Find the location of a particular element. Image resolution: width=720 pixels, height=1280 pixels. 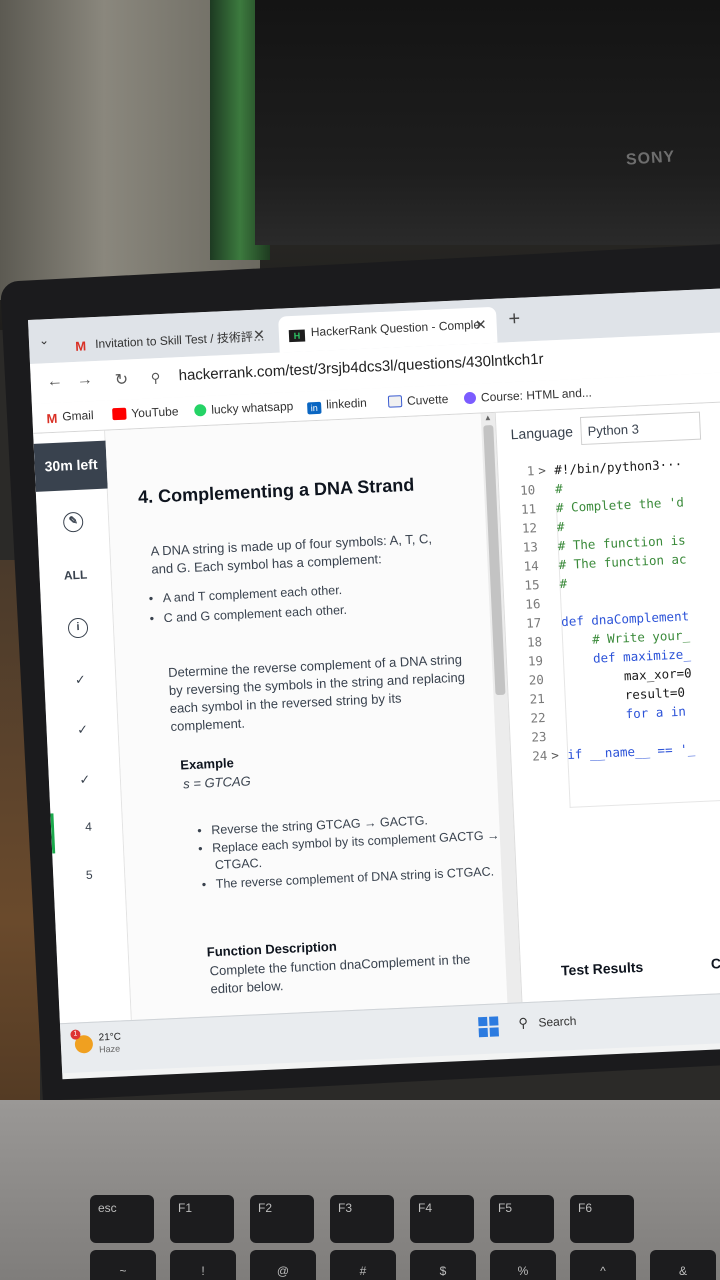

bookmark-gmail: M Gmail is located at coordinates (70, 417).